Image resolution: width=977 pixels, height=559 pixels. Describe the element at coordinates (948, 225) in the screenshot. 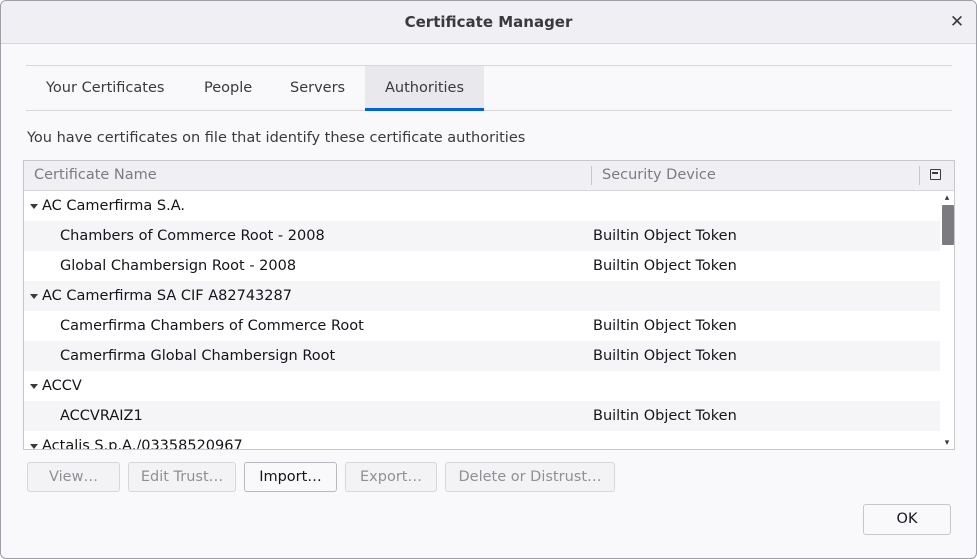

I see `scrollbar-thumb` at that location.